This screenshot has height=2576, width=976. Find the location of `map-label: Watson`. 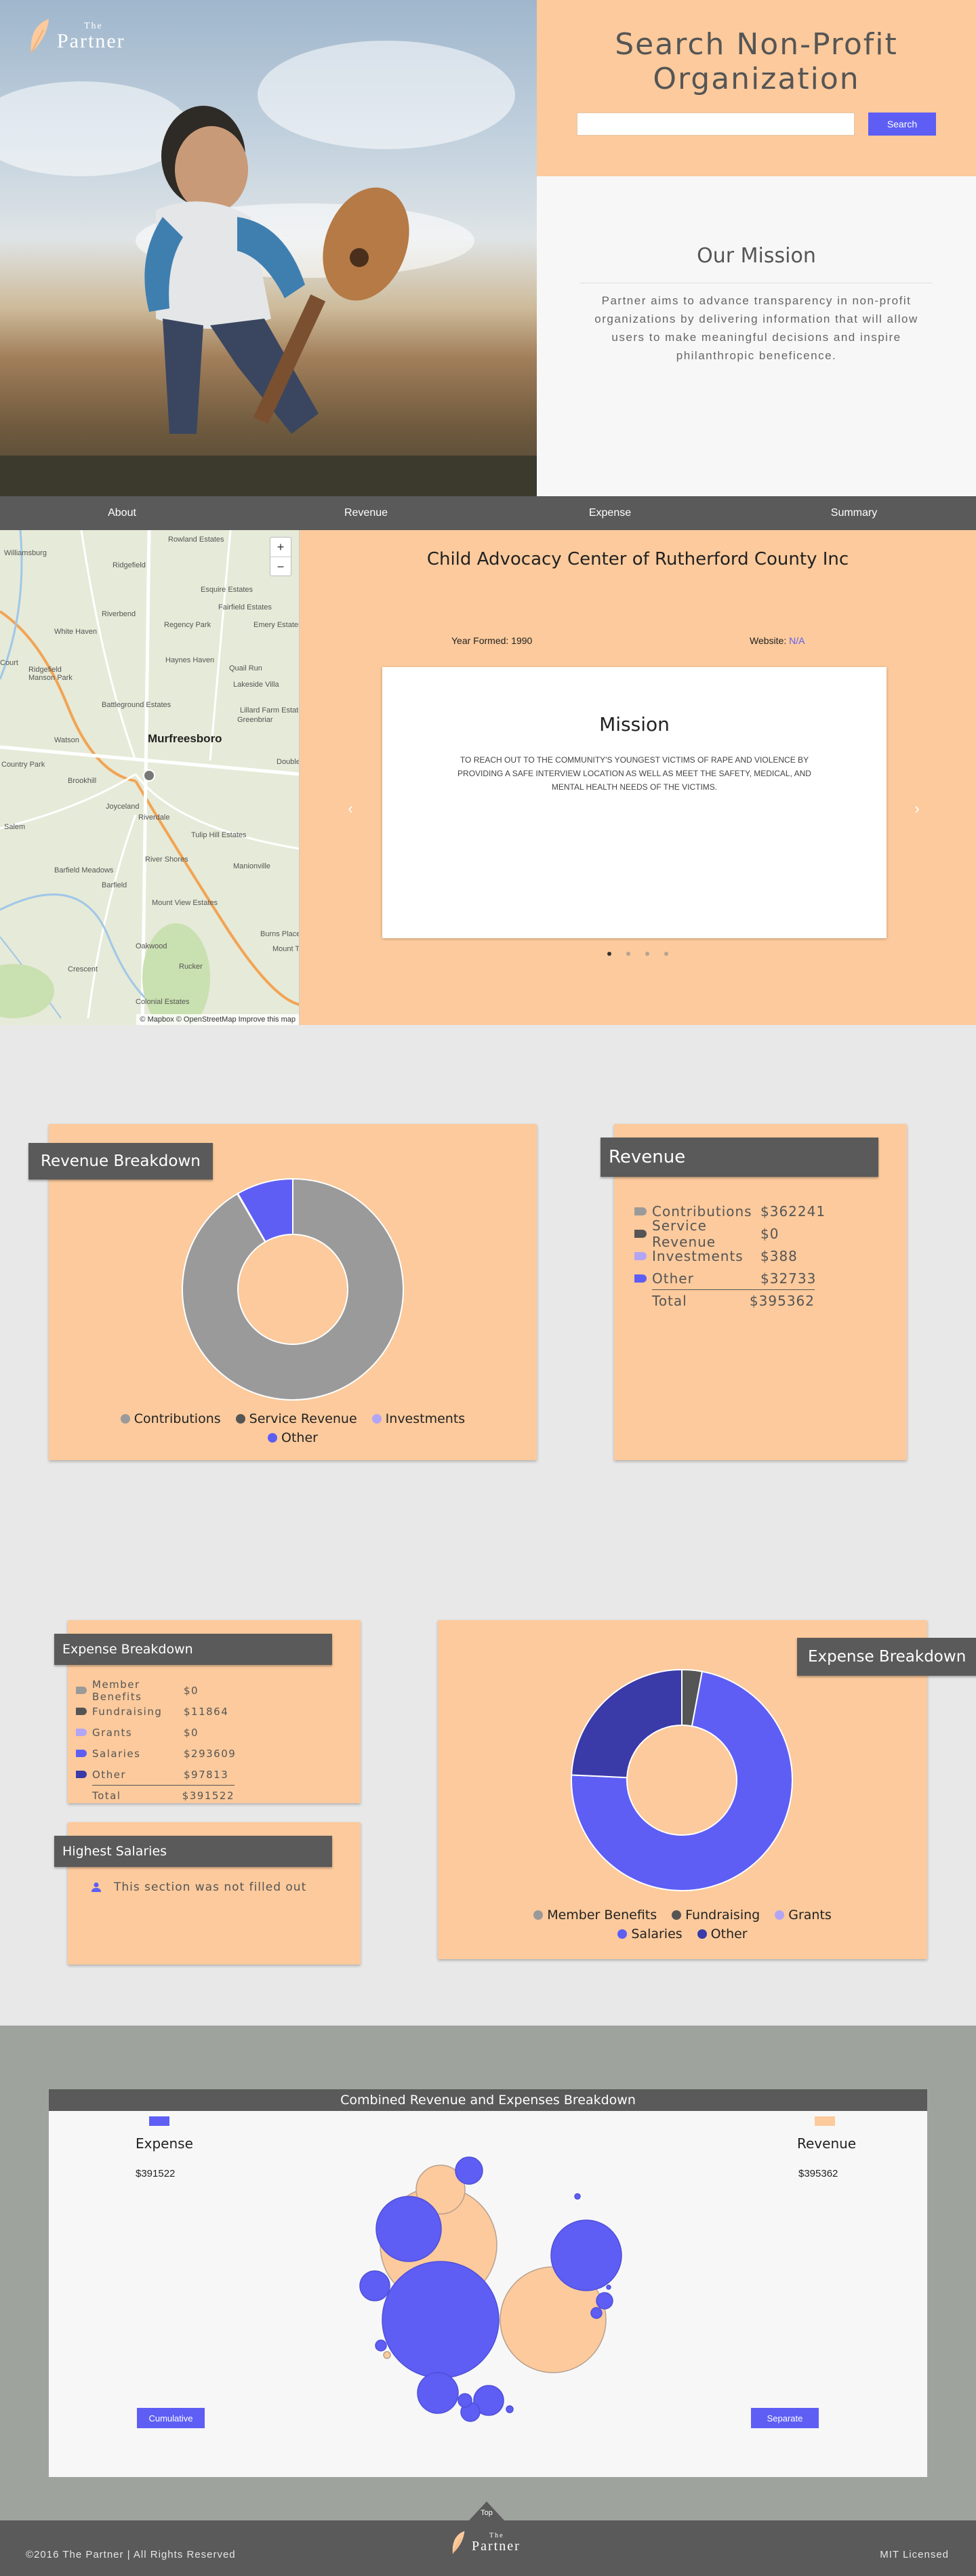

map-label: Watson is located at coordinates (67, 740).